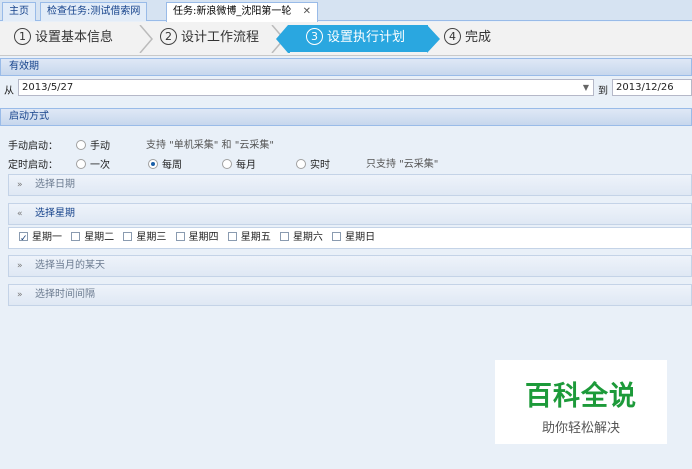 The width and height of the screenshot is (692, 469). I want to click on checkbox-saturday: 星期六, so click(301, 237).